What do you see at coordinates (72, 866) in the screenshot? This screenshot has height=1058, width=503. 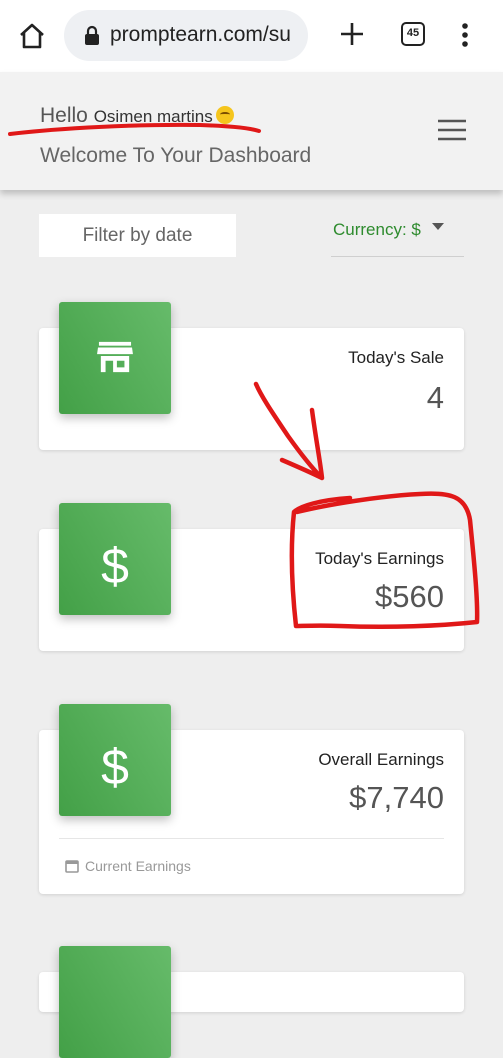 I see `calendar-icon` at bounding box center [72, 866].